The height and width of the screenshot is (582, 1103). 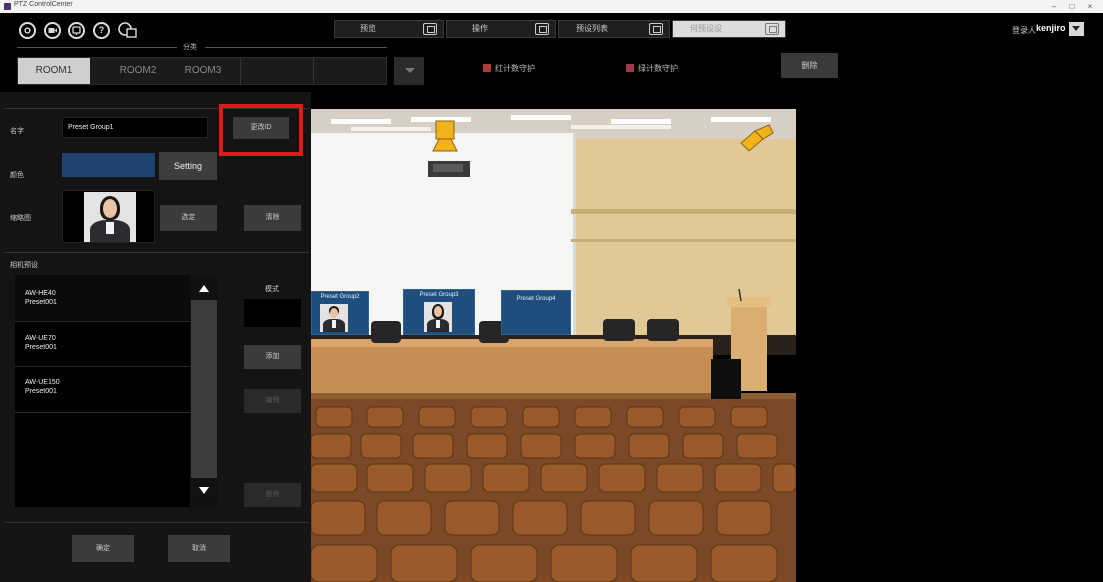 What do you see at coordinates (1051, 28) in the screenshot?
I see `login-user: kenjiro` at bounding box center [1051, 28].